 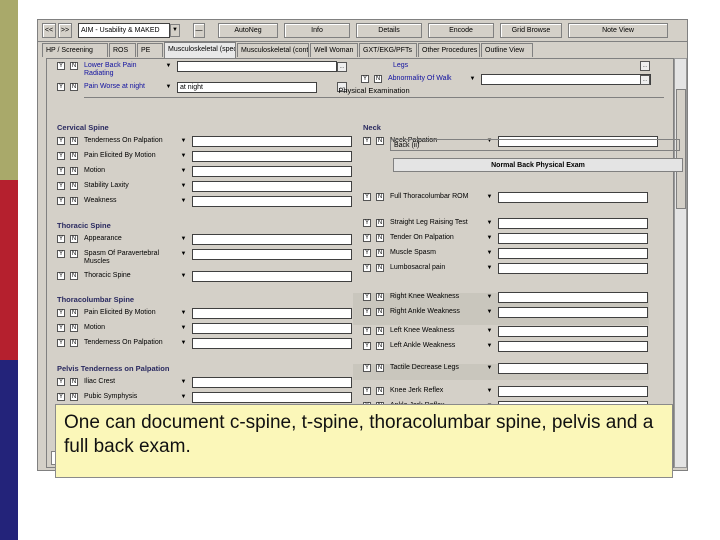 What do you see at coordinates (367, 141) in the screenshot?
I see `neck-palpation-y-checkbox: Y` at bounding box center [367, 141].